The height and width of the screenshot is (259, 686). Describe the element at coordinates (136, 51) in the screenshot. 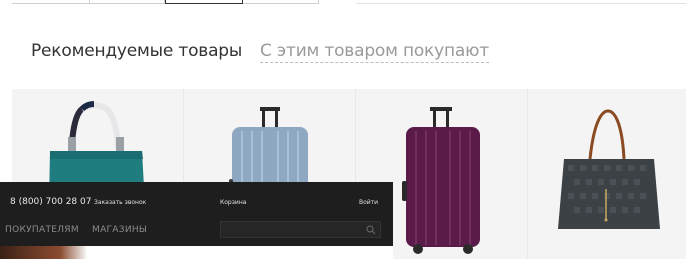

I see `recommended-tab: Рекомендуемые товары` at that location.